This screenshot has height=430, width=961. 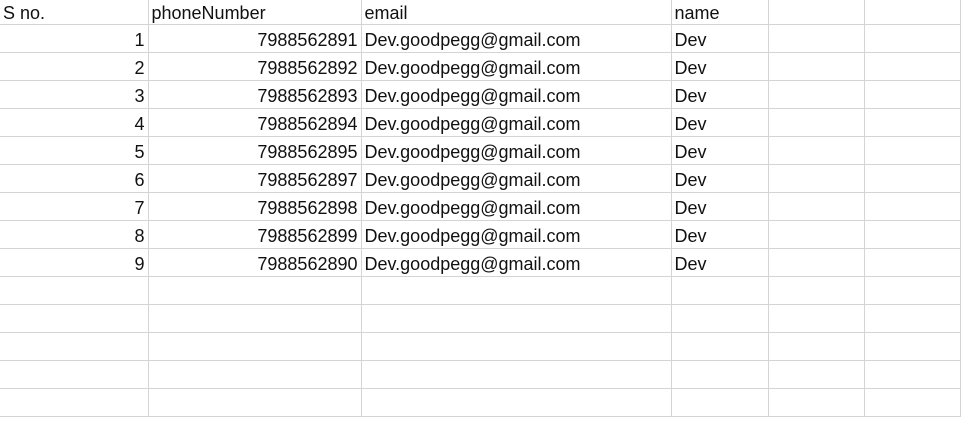 I want to click on sno-cell: 1, so click(x=74, y=38).